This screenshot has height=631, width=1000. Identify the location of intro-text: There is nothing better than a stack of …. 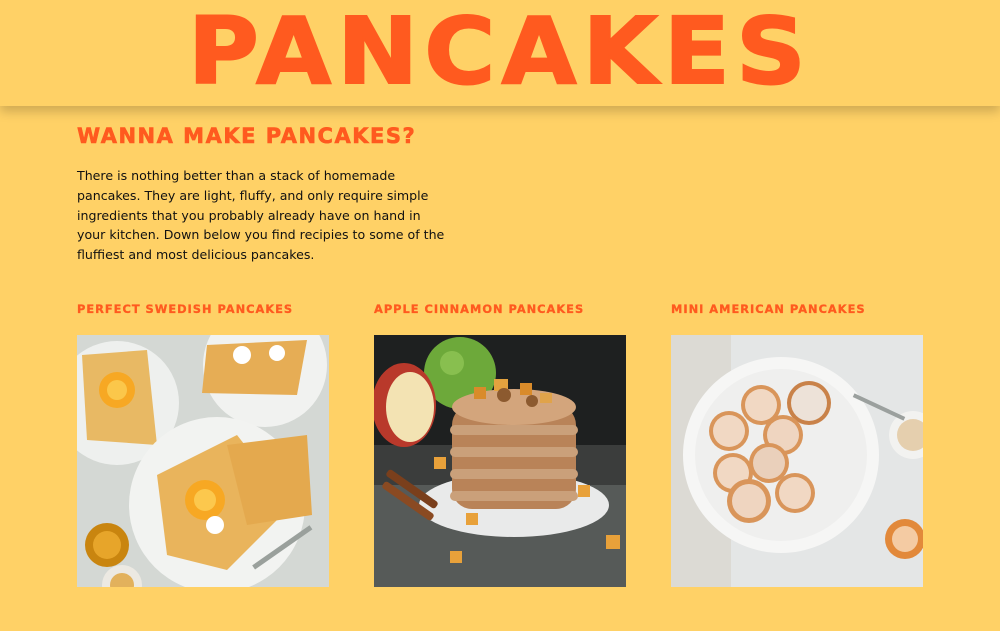
(261, 215).